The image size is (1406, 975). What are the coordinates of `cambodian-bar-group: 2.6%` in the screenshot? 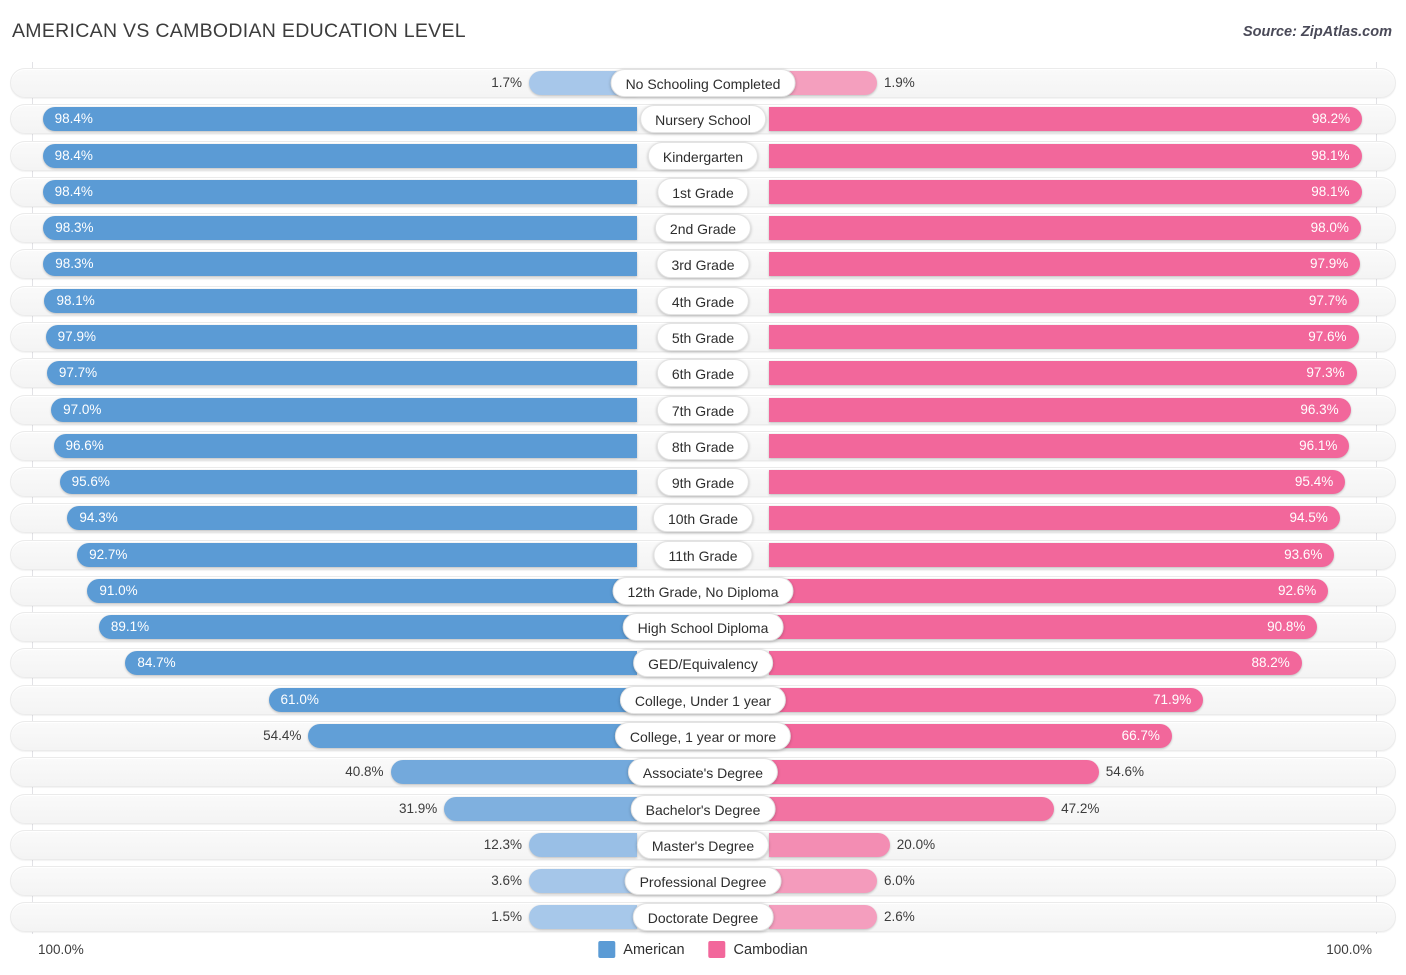 It's located at (842, 917).